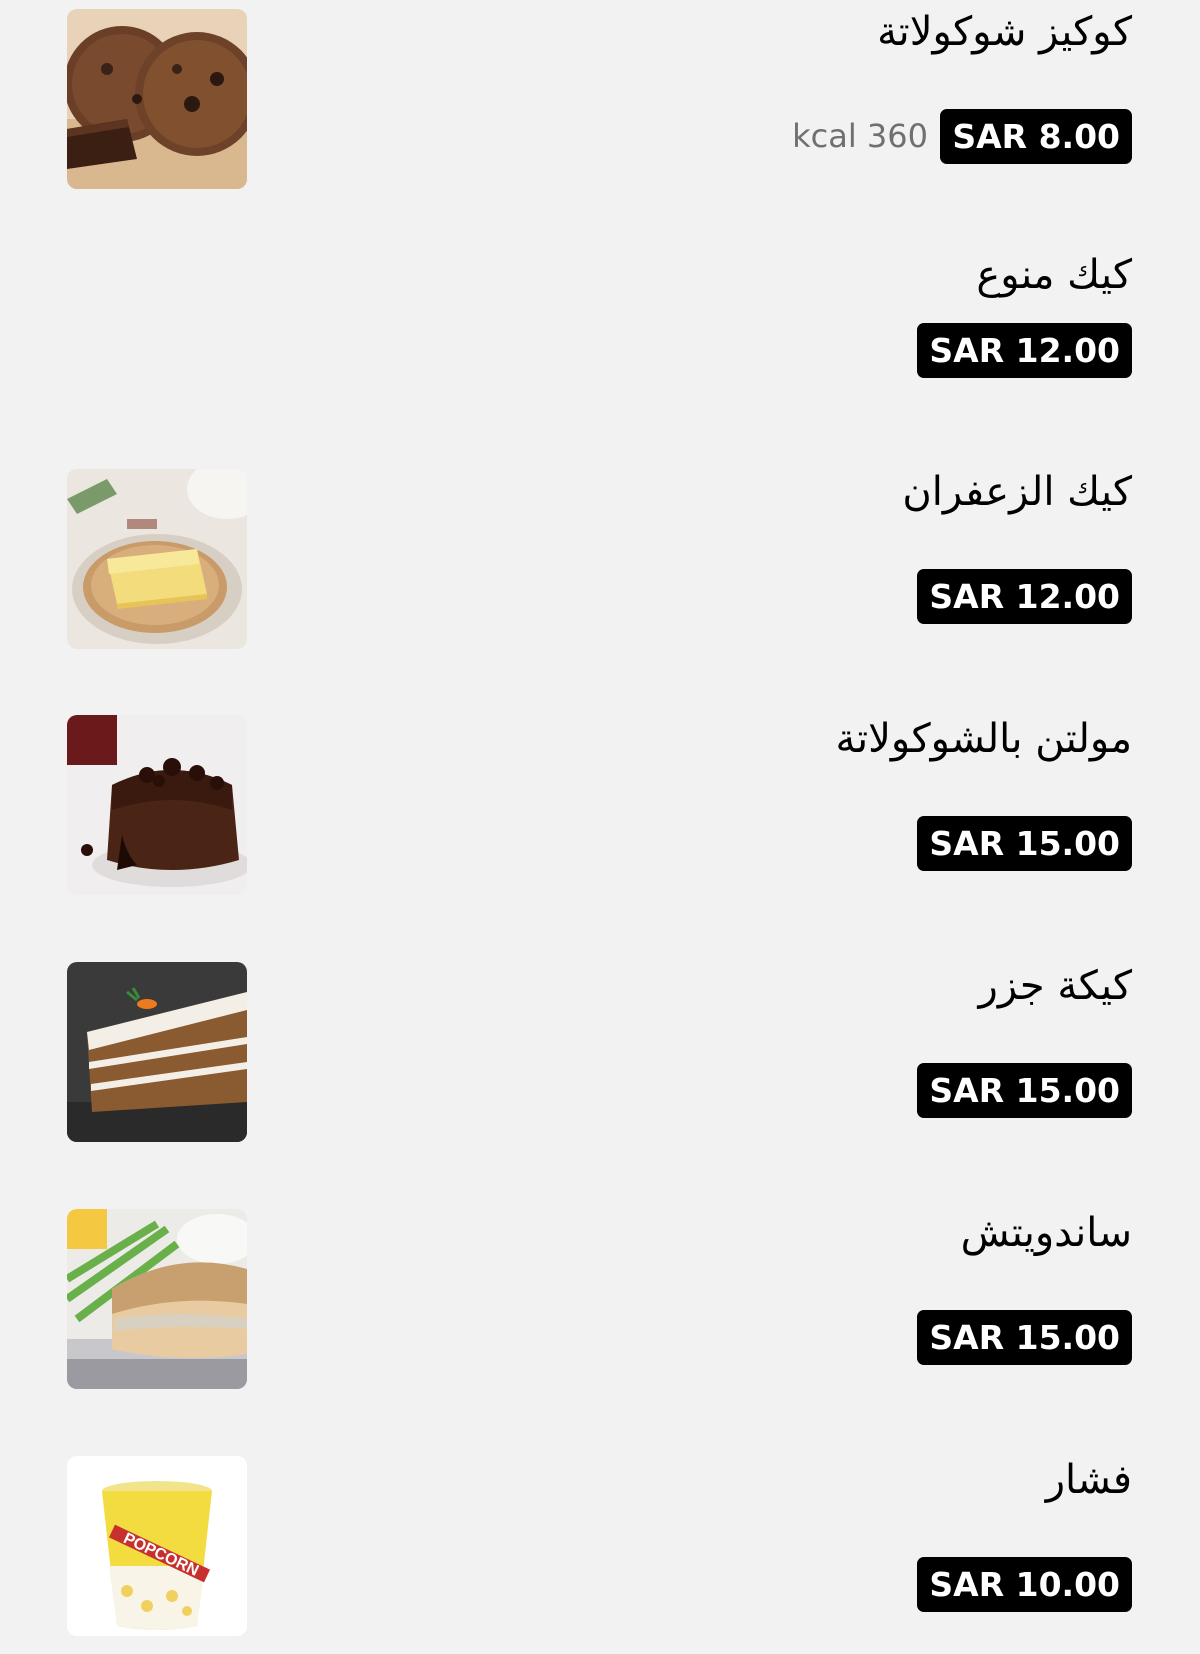 This screenshot has height=1654, width=1200. Describe the element at coordinates (157, 99) in the screenshot. I see `chocolate-cookies-image` at that location.